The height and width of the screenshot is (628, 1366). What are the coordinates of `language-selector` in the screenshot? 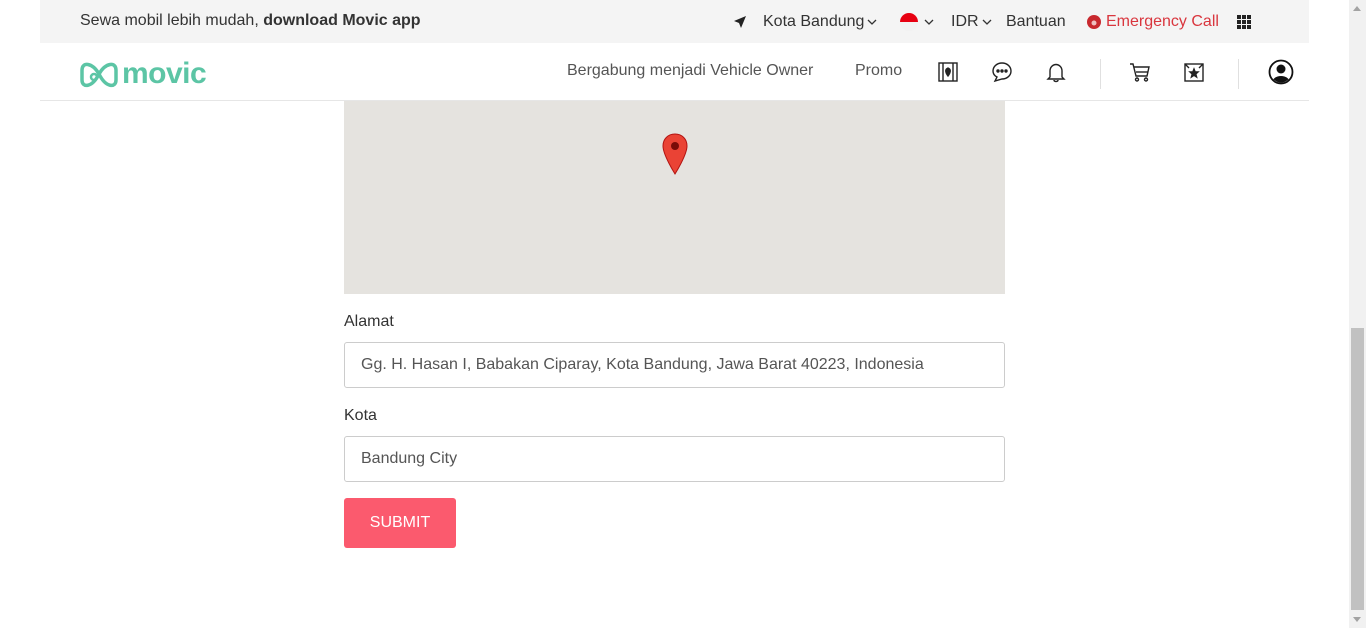 It's located at (917, 21).